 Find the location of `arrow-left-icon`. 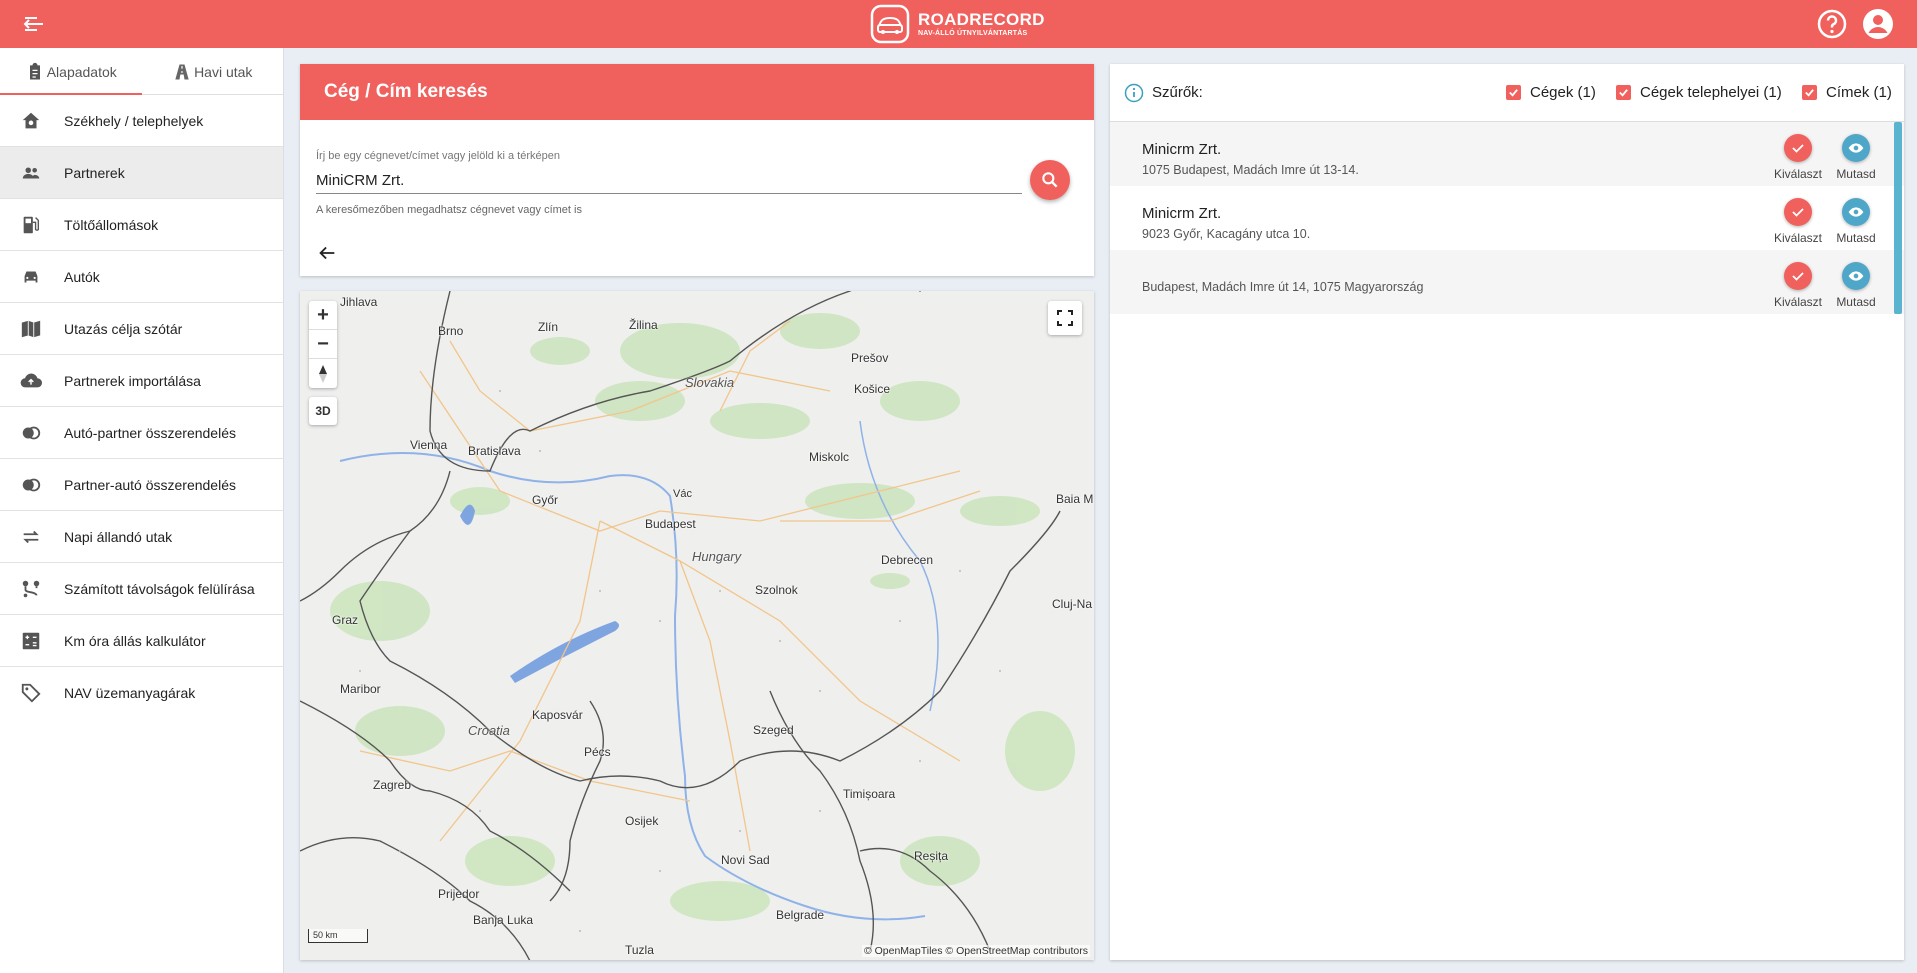

arrow-left-icon is located at coordinates (327, 253).